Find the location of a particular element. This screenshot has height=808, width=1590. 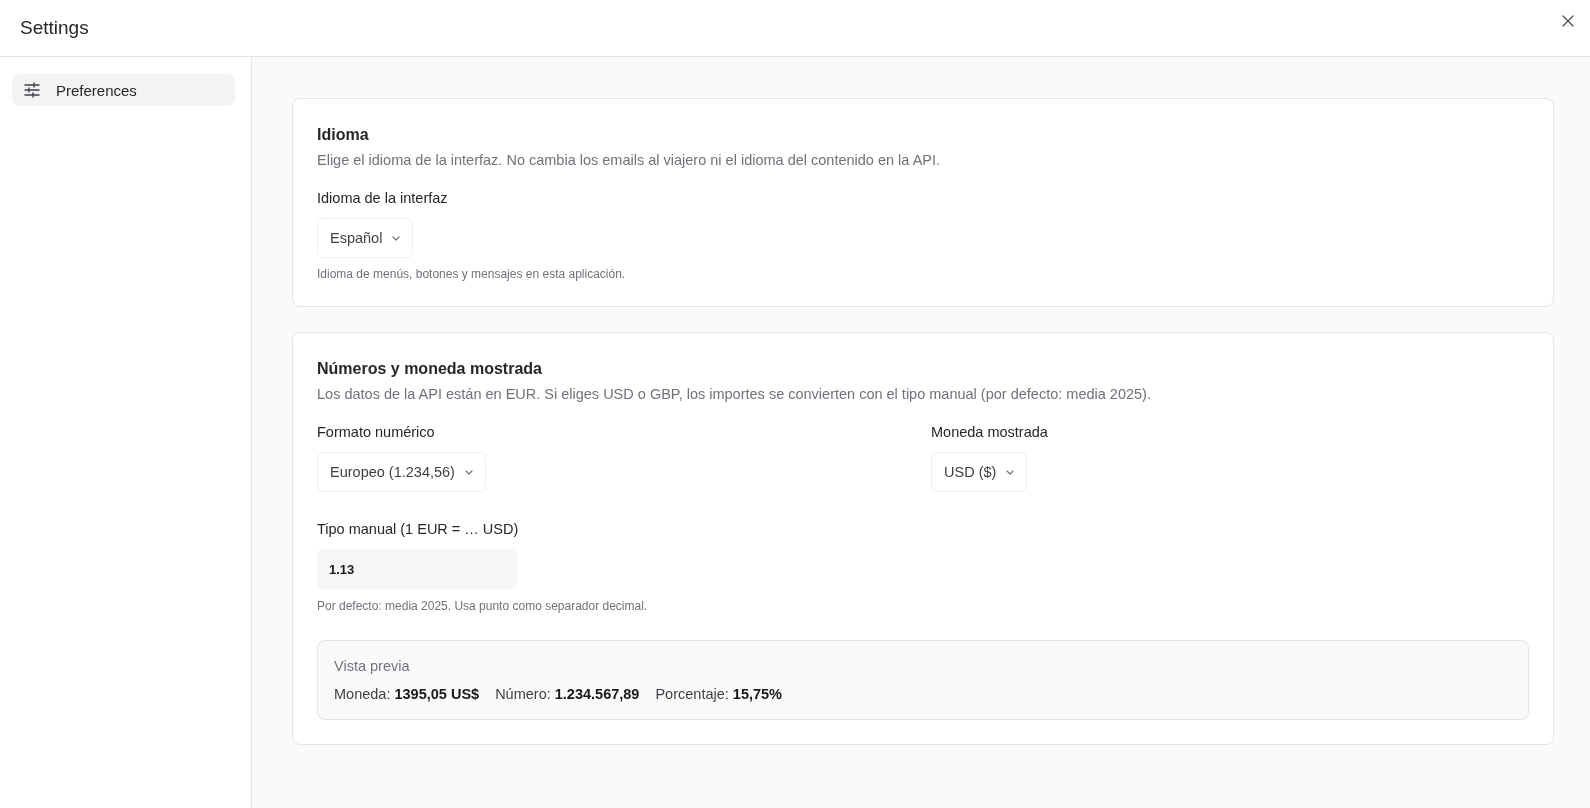

dropdown: Español is located at coordinates (365, 238).